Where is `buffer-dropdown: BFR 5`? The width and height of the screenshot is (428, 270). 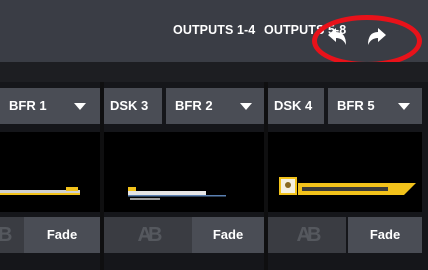
buffer-dropdown: BFR 5 is located at coordinates (375, 106).